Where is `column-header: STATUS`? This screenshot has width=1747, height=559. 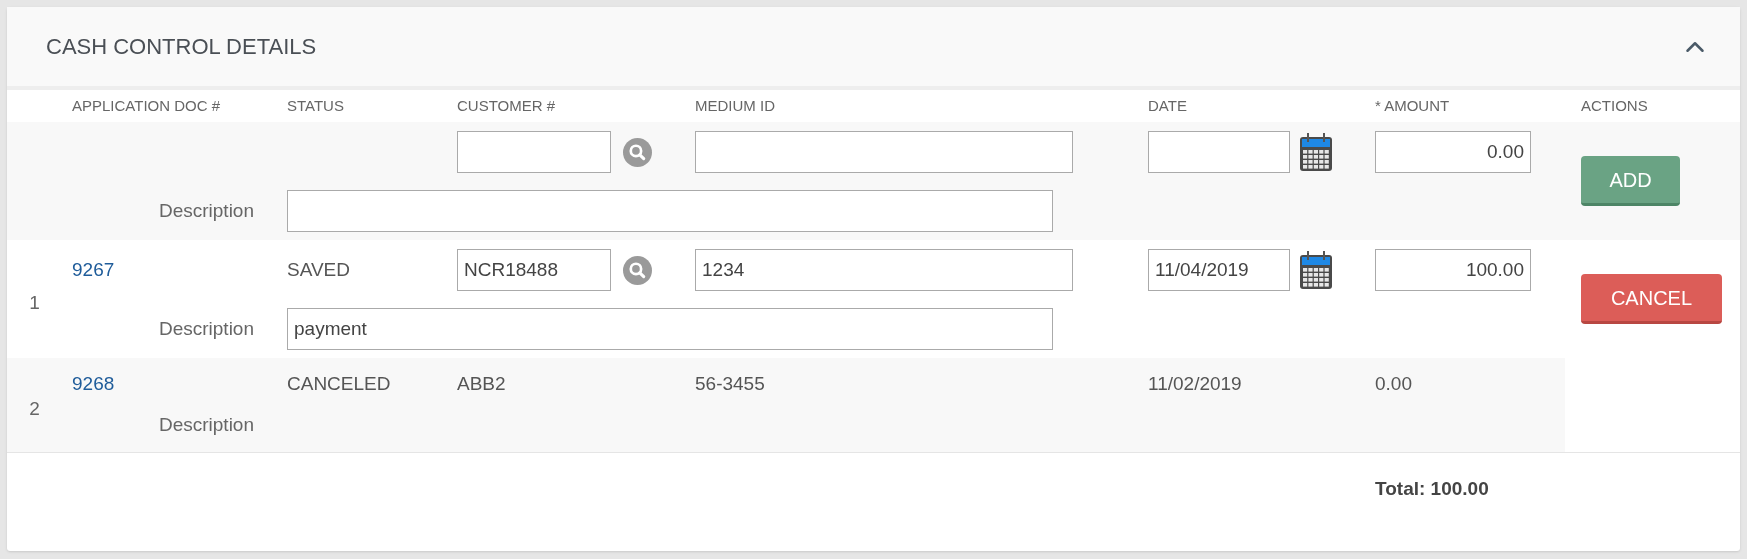
column-header: STATUS is located at coordinates (315, 105).